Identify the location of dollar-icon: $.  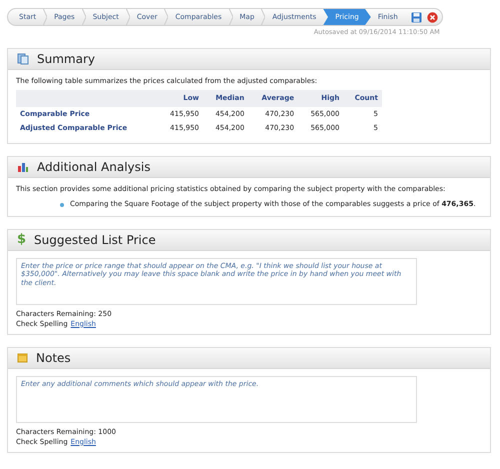
(21, 239).